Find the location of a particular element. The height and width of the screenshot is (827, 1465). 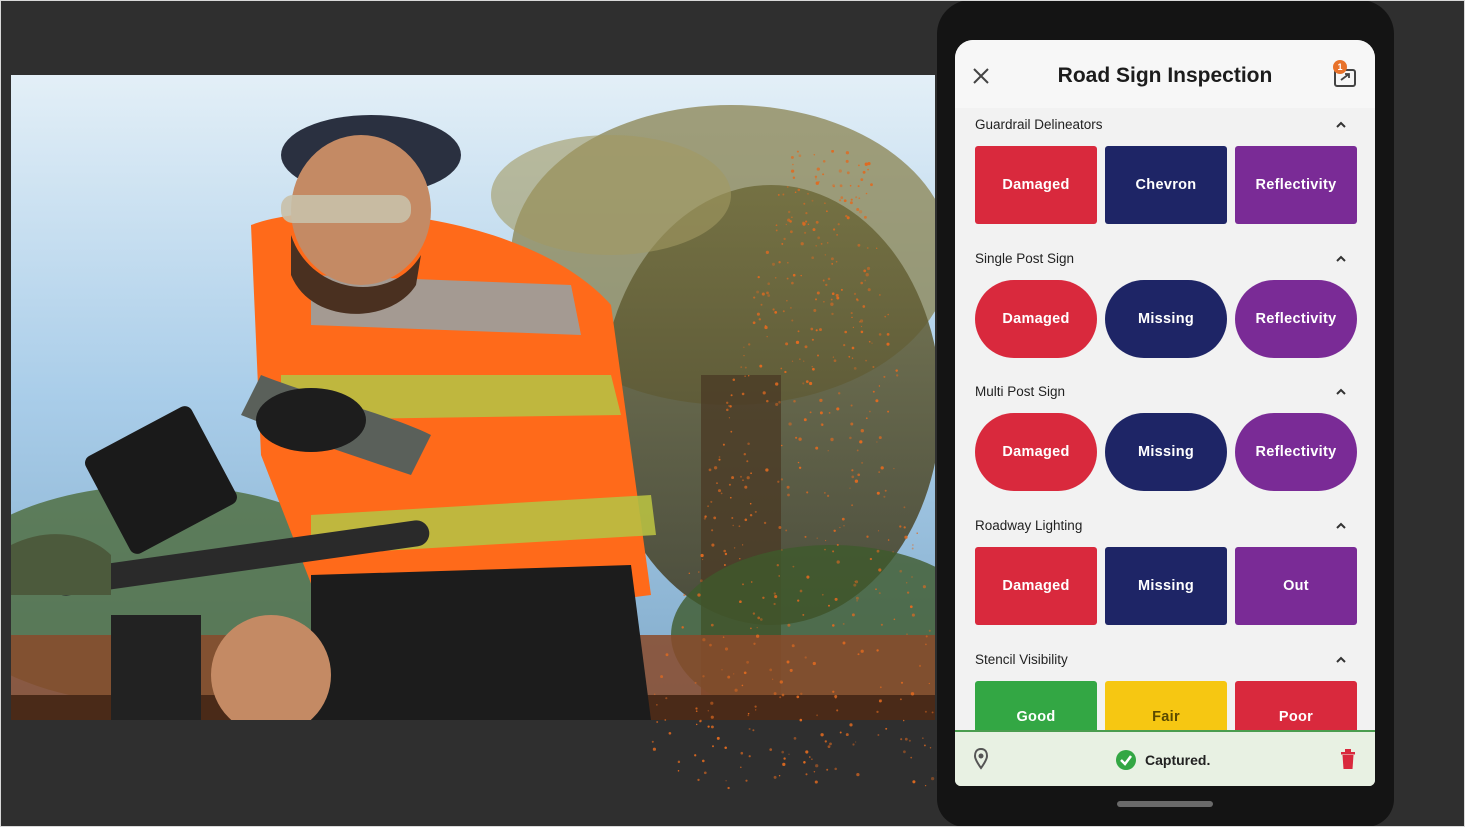

section-label: Single Post Sign is located at coordinates (1025, 258).